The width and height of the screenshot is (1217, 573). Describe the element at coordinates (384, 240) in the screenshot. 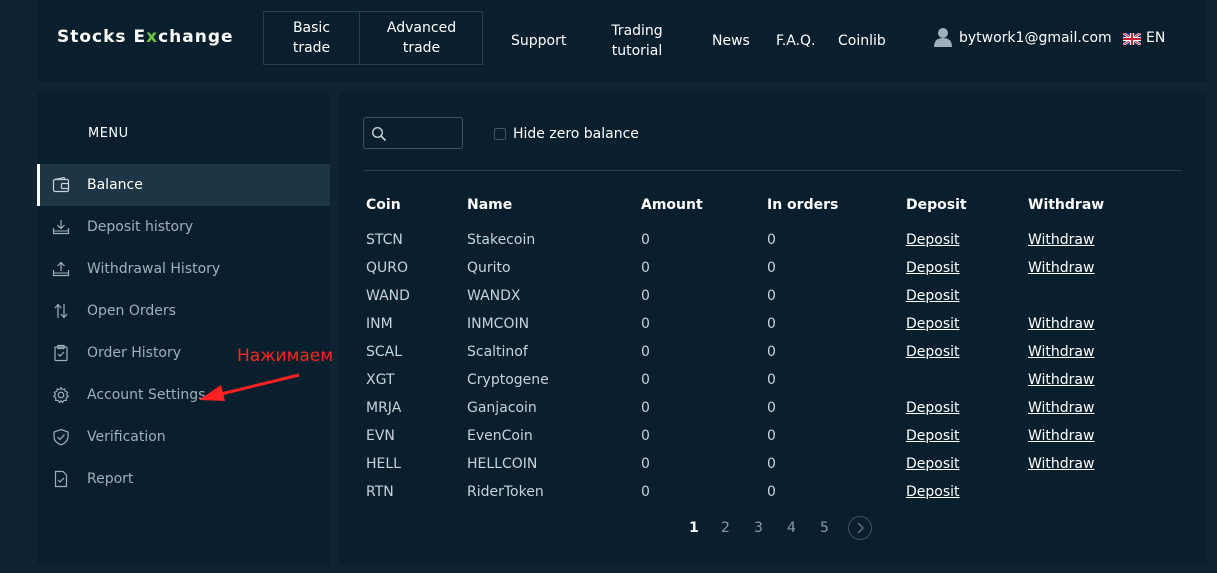

I see `cell-coin: STCN` at that location.